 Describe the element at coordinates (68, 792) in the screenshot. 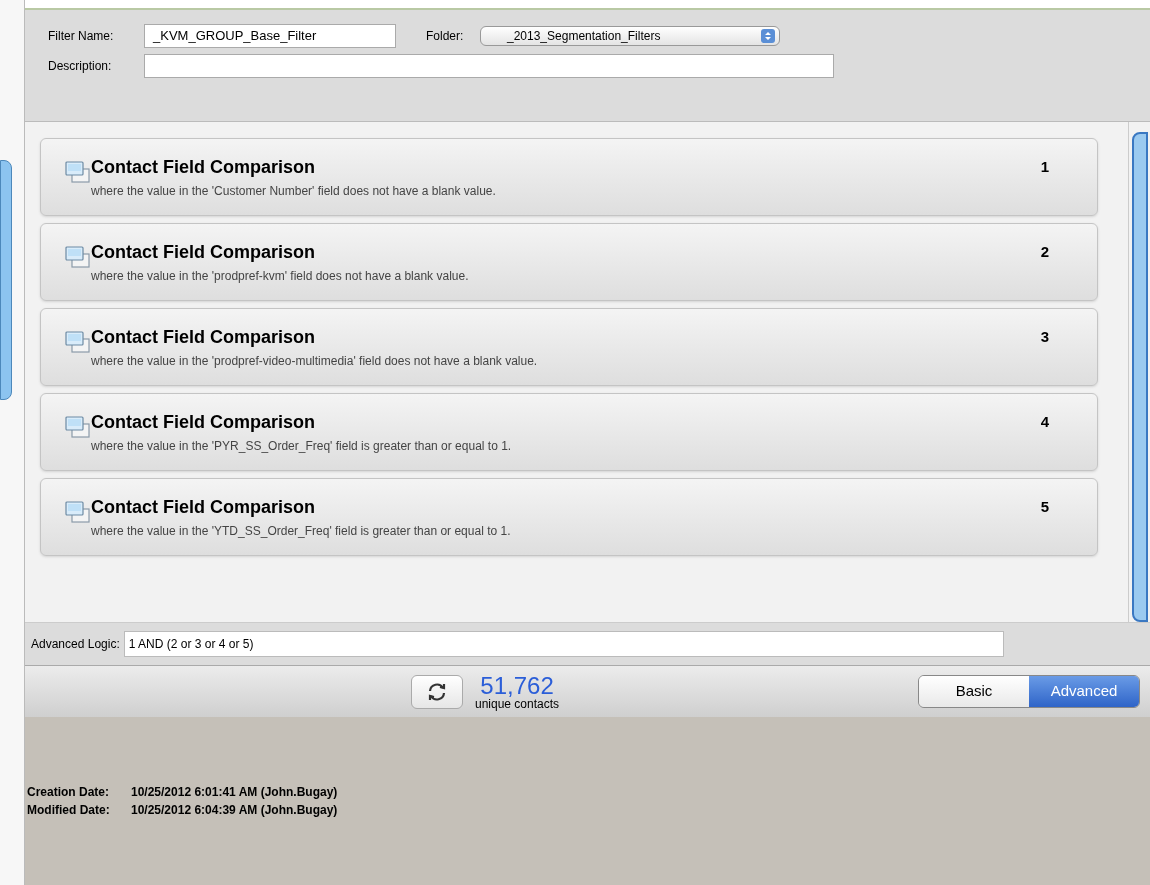

I see `date-label: Creation Date:` at that location.